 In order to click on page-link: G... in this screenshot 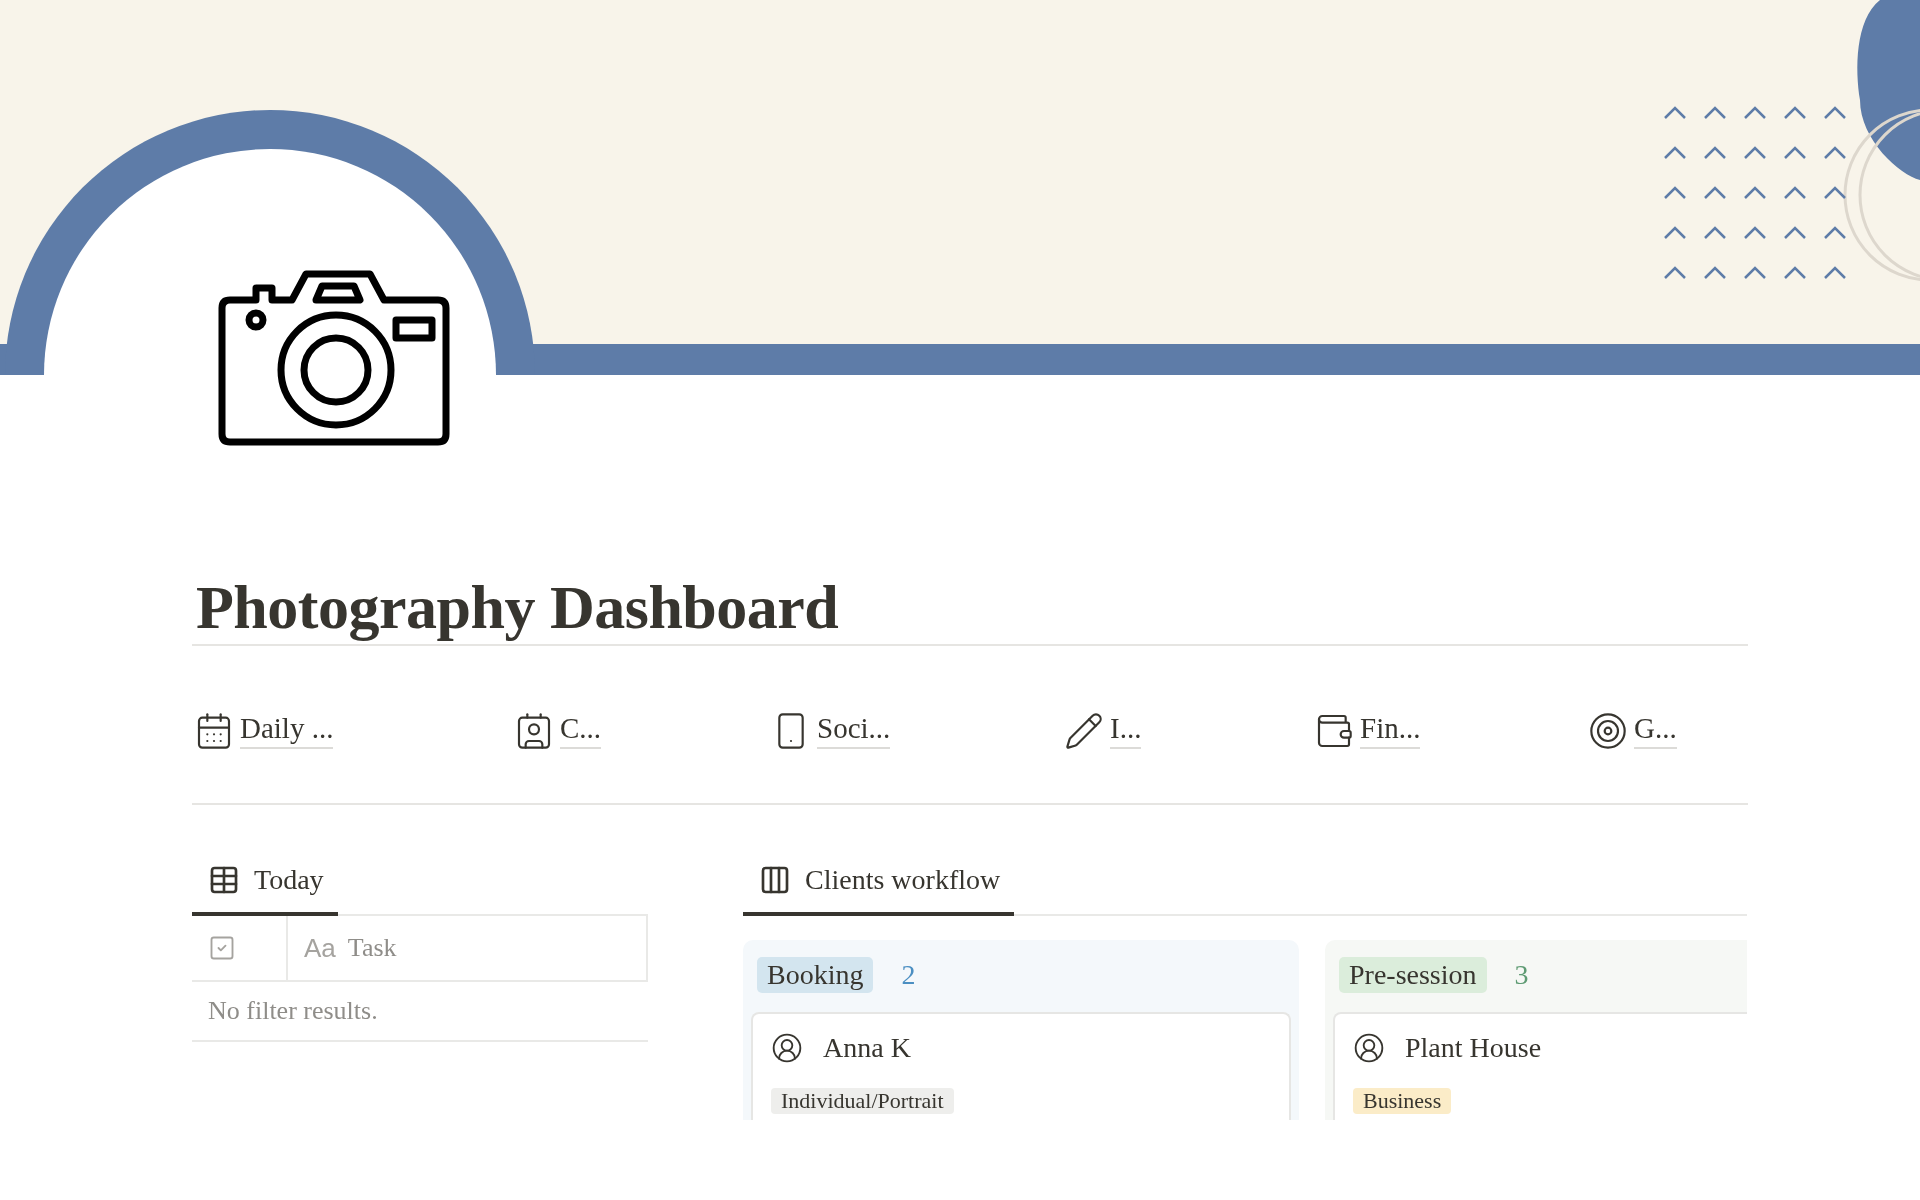, I will do `click(1655, 731)`.